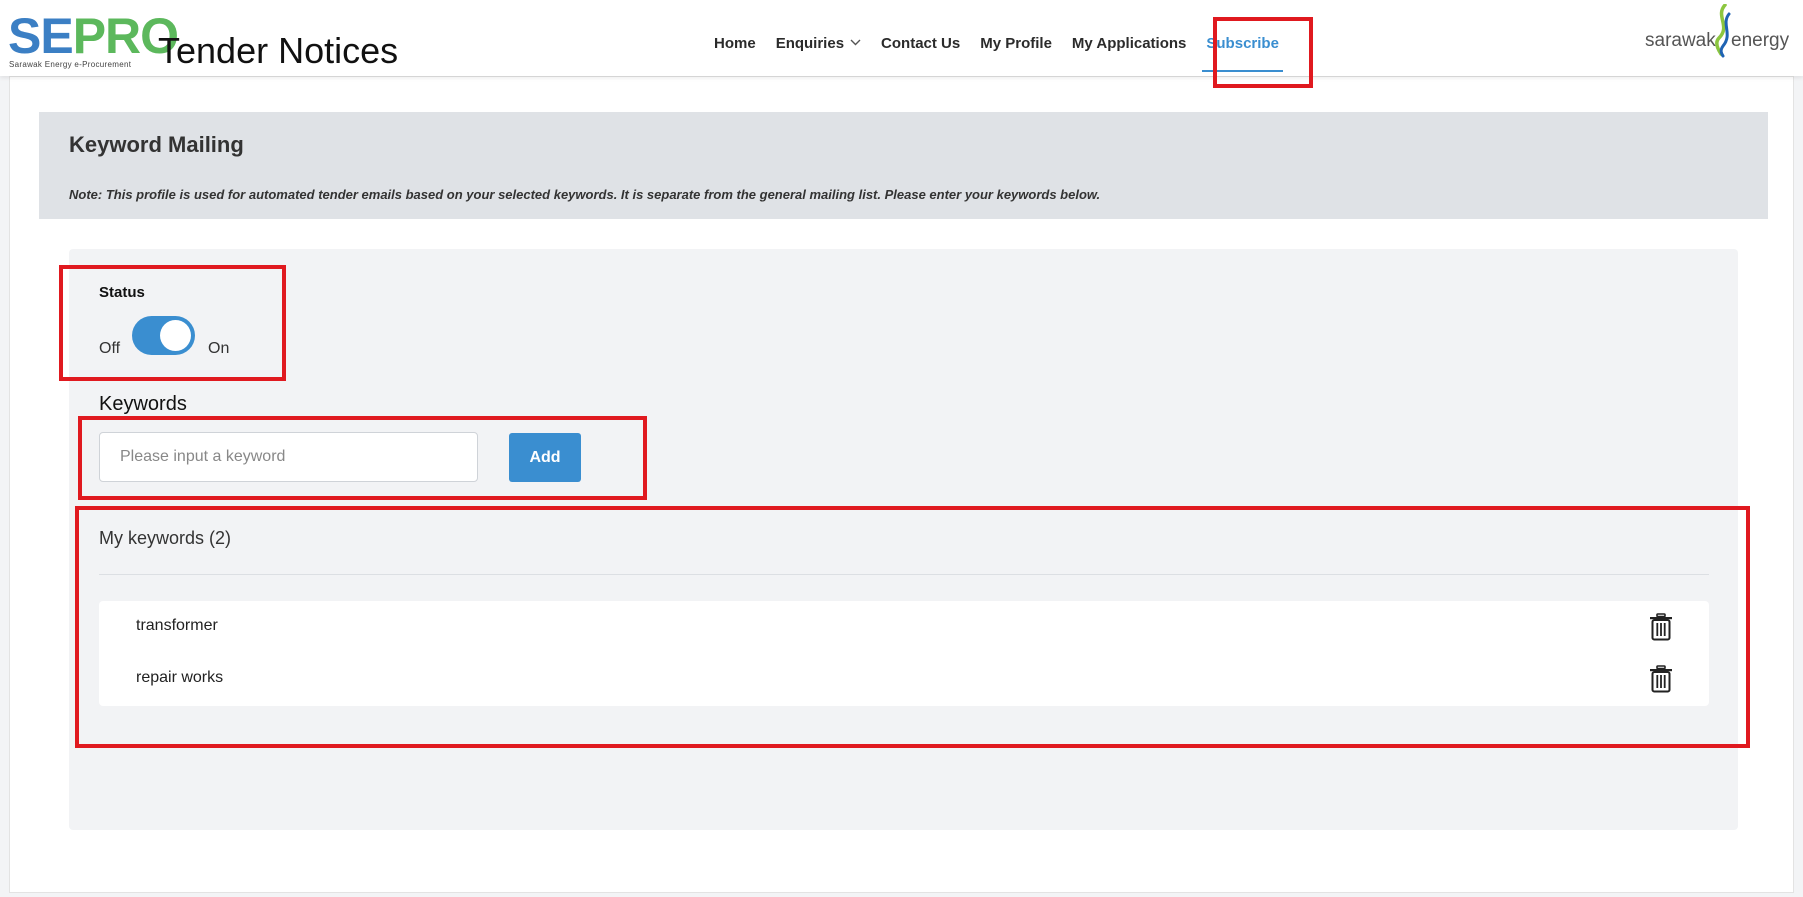 Image resolution: width=1803 pixels, height=897 pixels. Describe the element at coordinates (165, 538) in the screenshot. I see `my-keywords-heading: My keywords (2)` at that location.